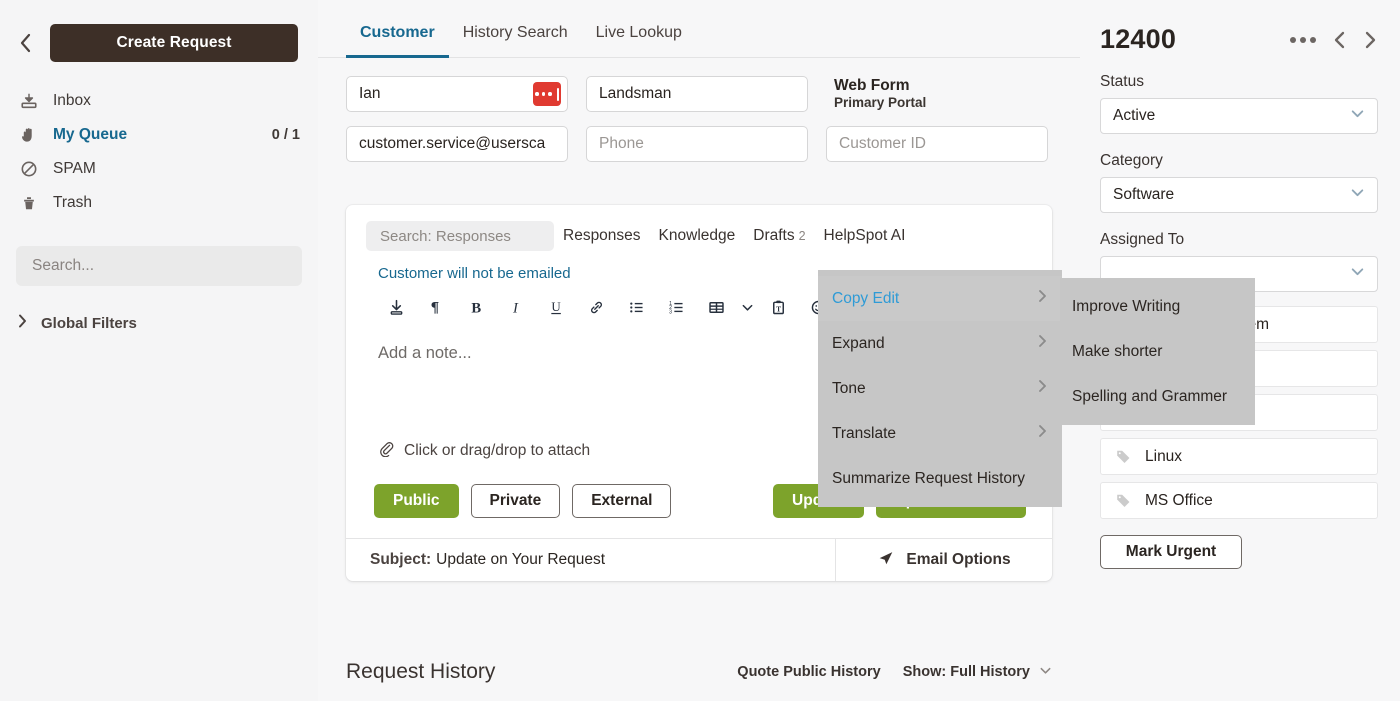  I want to click on ai-menu-item-copy-edit: Copy Edit, so click(940, 298).